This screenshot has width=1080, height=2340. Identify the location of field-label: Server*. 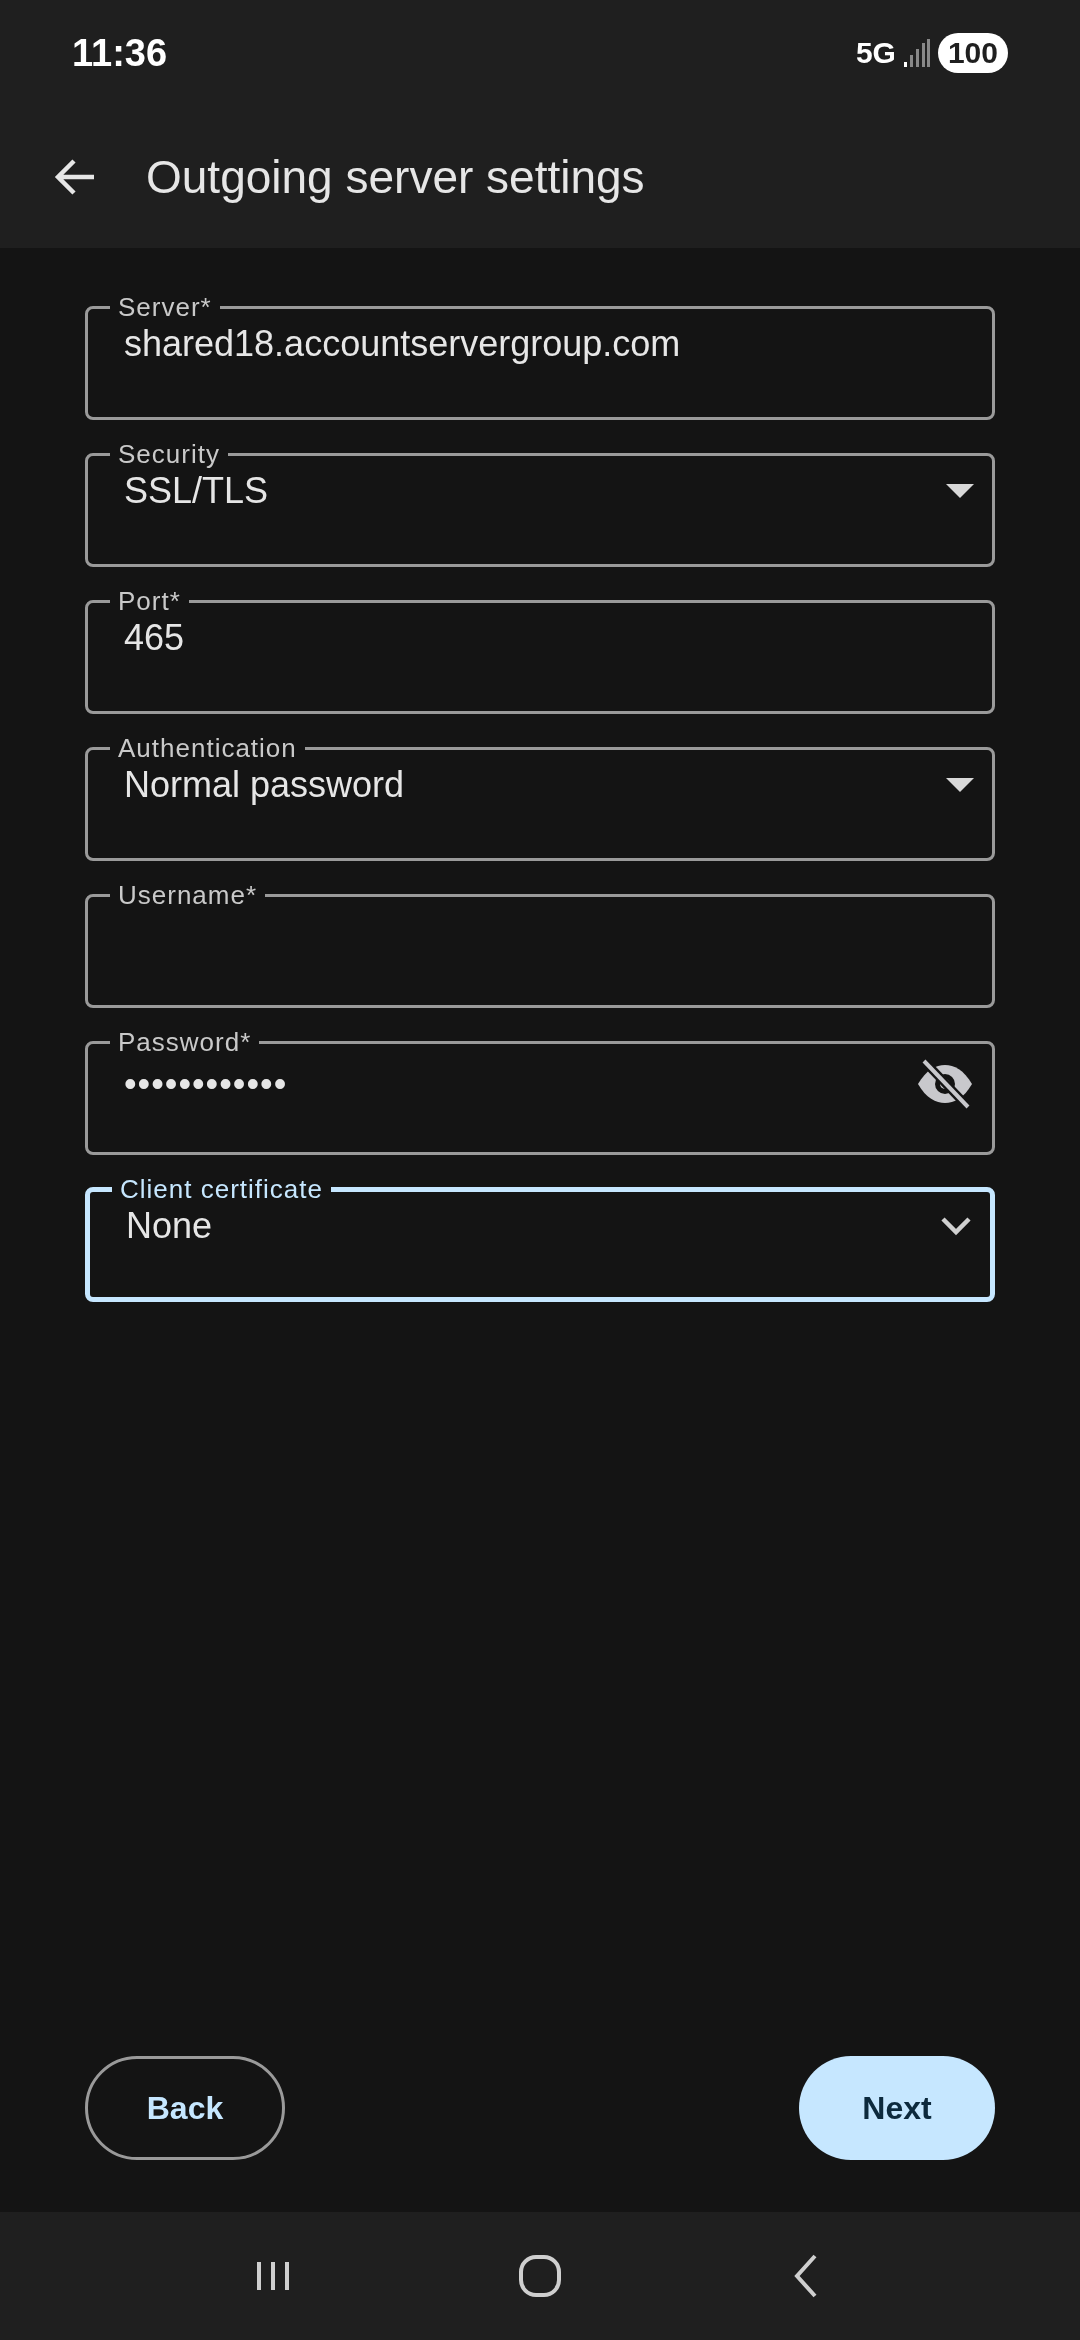
(165, 307).